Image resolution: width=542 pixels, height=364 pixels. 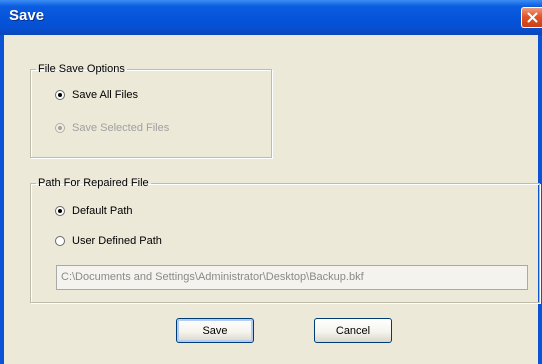 I want to click on dialog-title: Save, so click(x=27, y=15).